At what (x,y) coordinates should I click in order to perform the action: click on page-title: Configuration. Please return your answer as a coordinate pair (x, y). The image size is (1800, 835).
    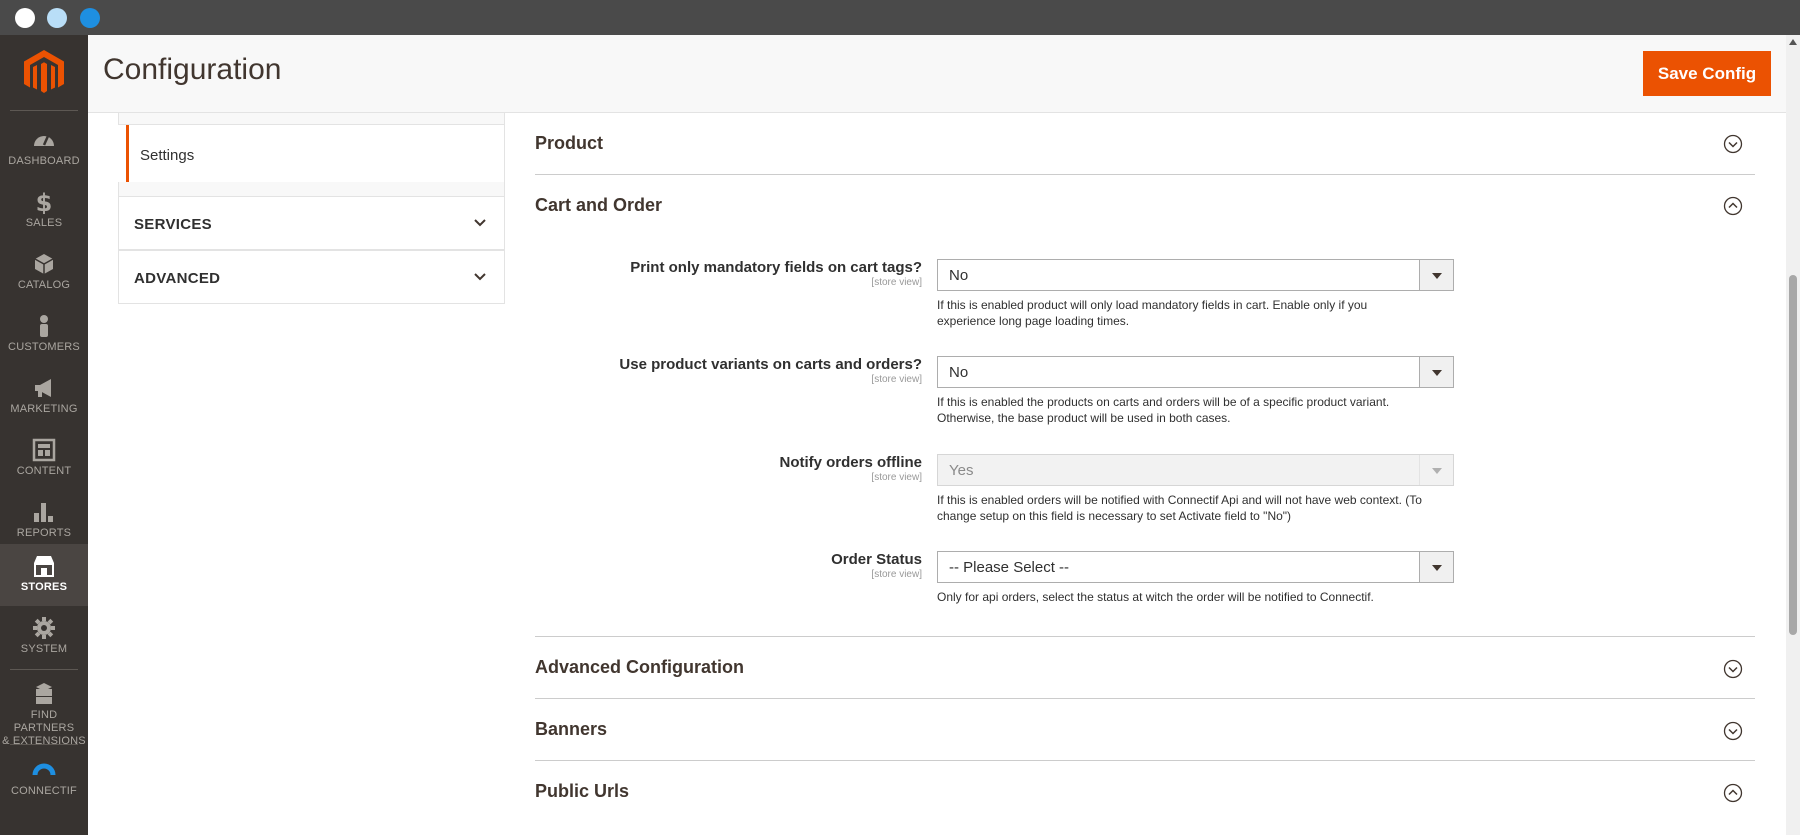
    Looking at the image, I should click on (192, 69).